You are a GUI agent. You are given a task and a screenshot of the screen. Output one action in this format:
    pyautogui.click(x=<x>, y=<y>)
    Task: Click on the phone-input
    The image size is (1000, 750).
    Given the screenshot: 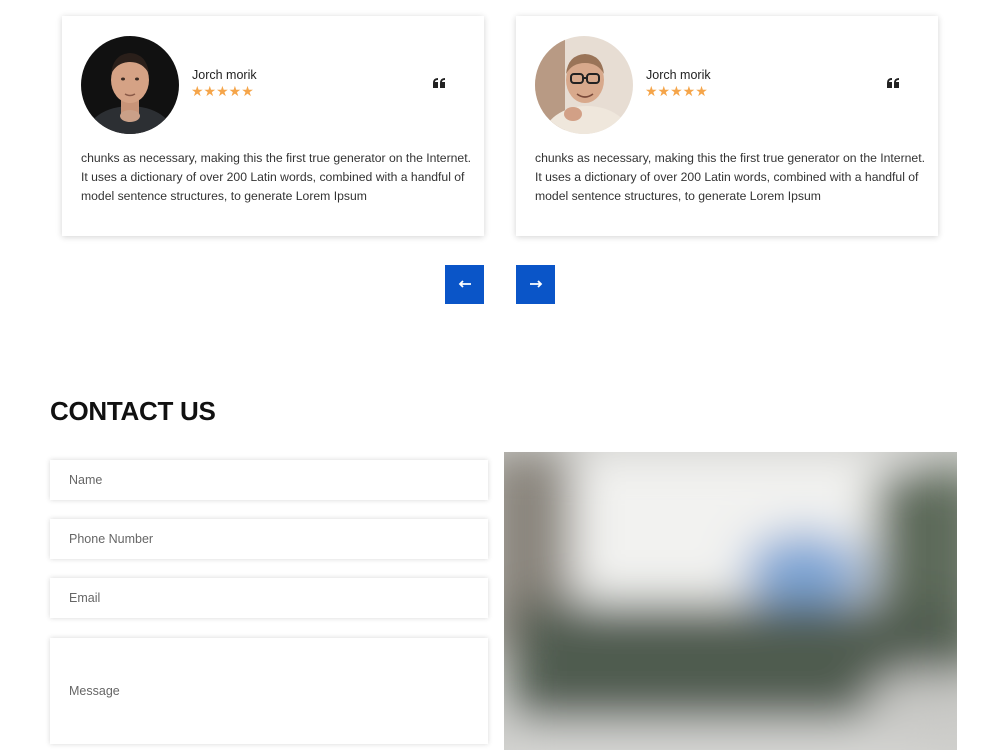 What is the action you would take?
    pyautogui.click(x=269, y=539)
    